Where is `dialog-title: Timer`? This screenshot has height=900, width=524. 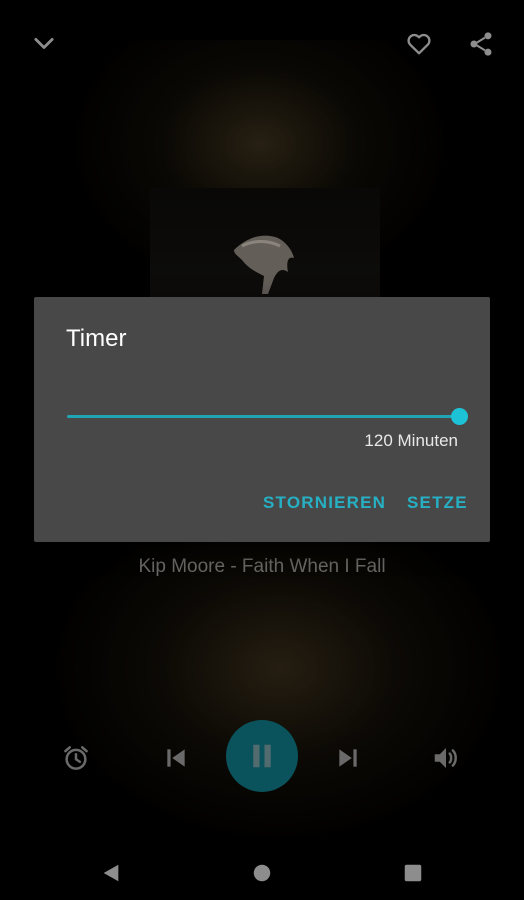 dialog-title: Timer is located at coordinates (96, 338).